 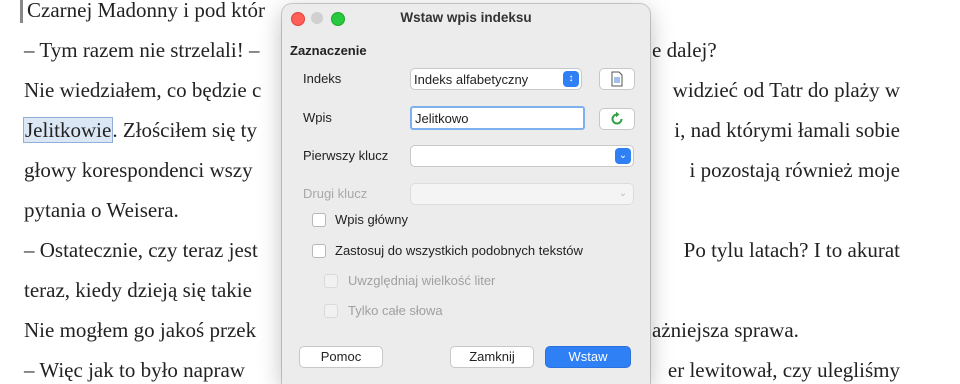 I want to click on new-index-icon, so click(x=617, y=79).